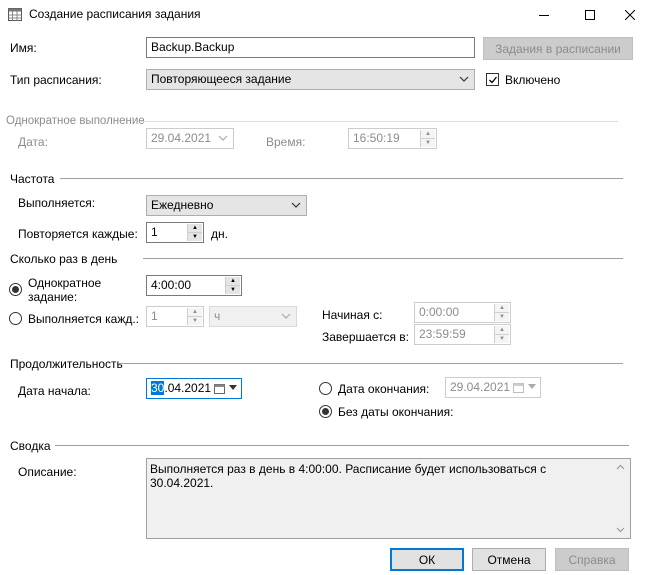  What do you see at coordinates (15, 318) in the screenshot?
I see `every-radio` at bounding box center [15, 318].